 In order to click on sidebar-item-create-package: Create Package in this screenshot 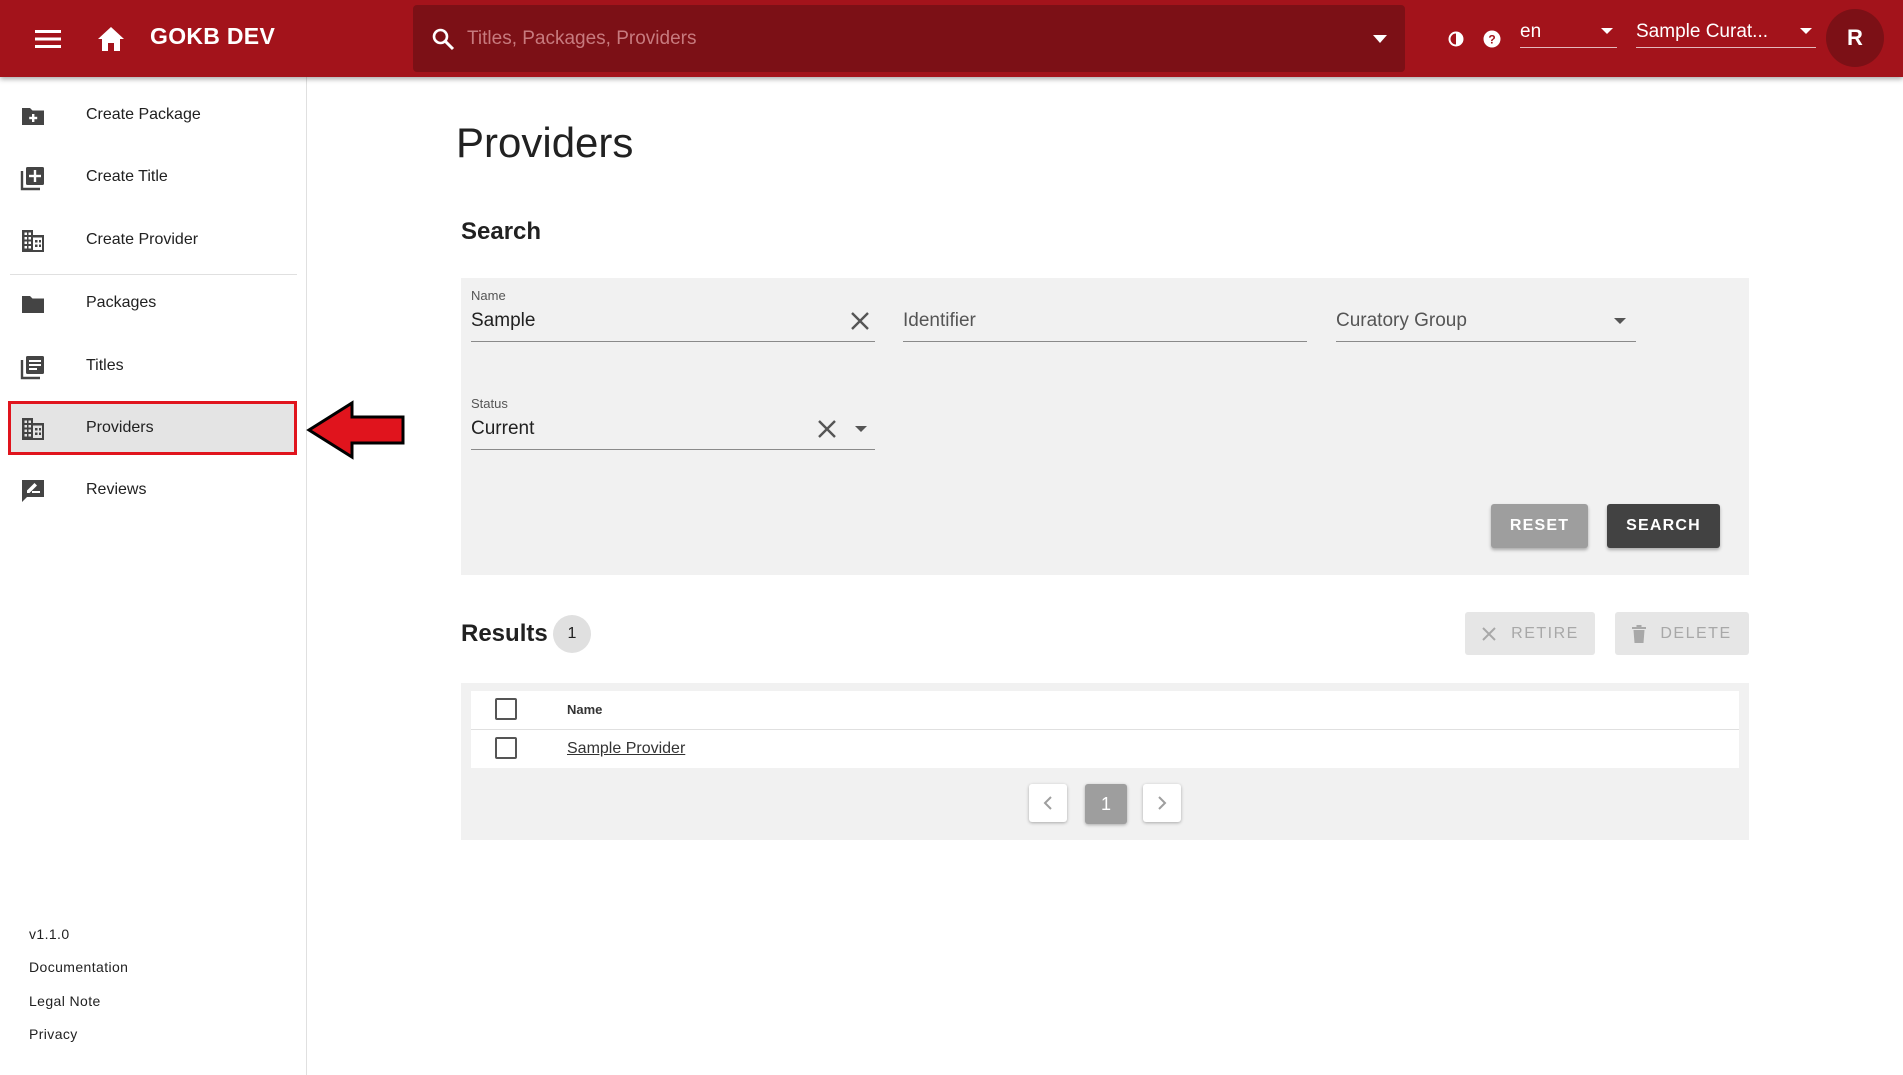, I will do `click(153, 115)`.